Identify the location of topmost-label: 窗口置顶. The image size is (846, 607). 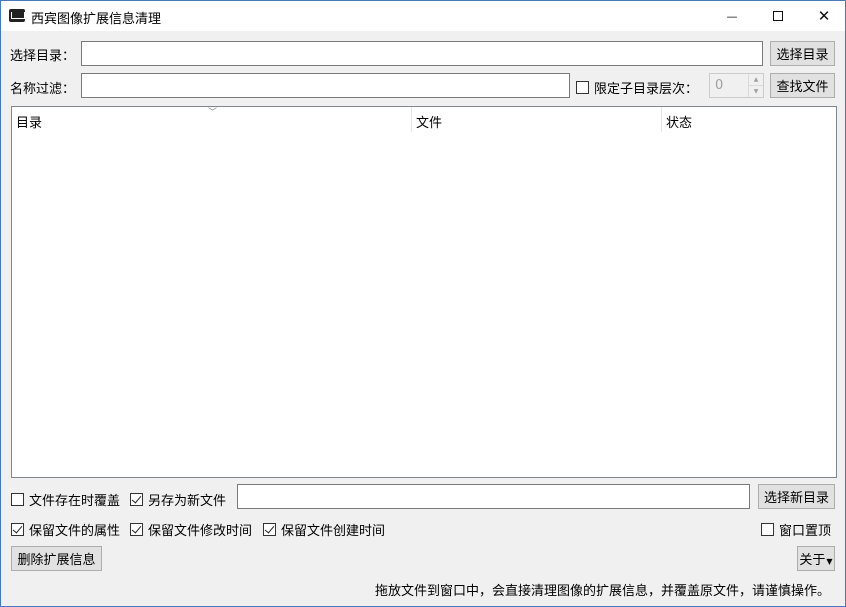
(805, 531).